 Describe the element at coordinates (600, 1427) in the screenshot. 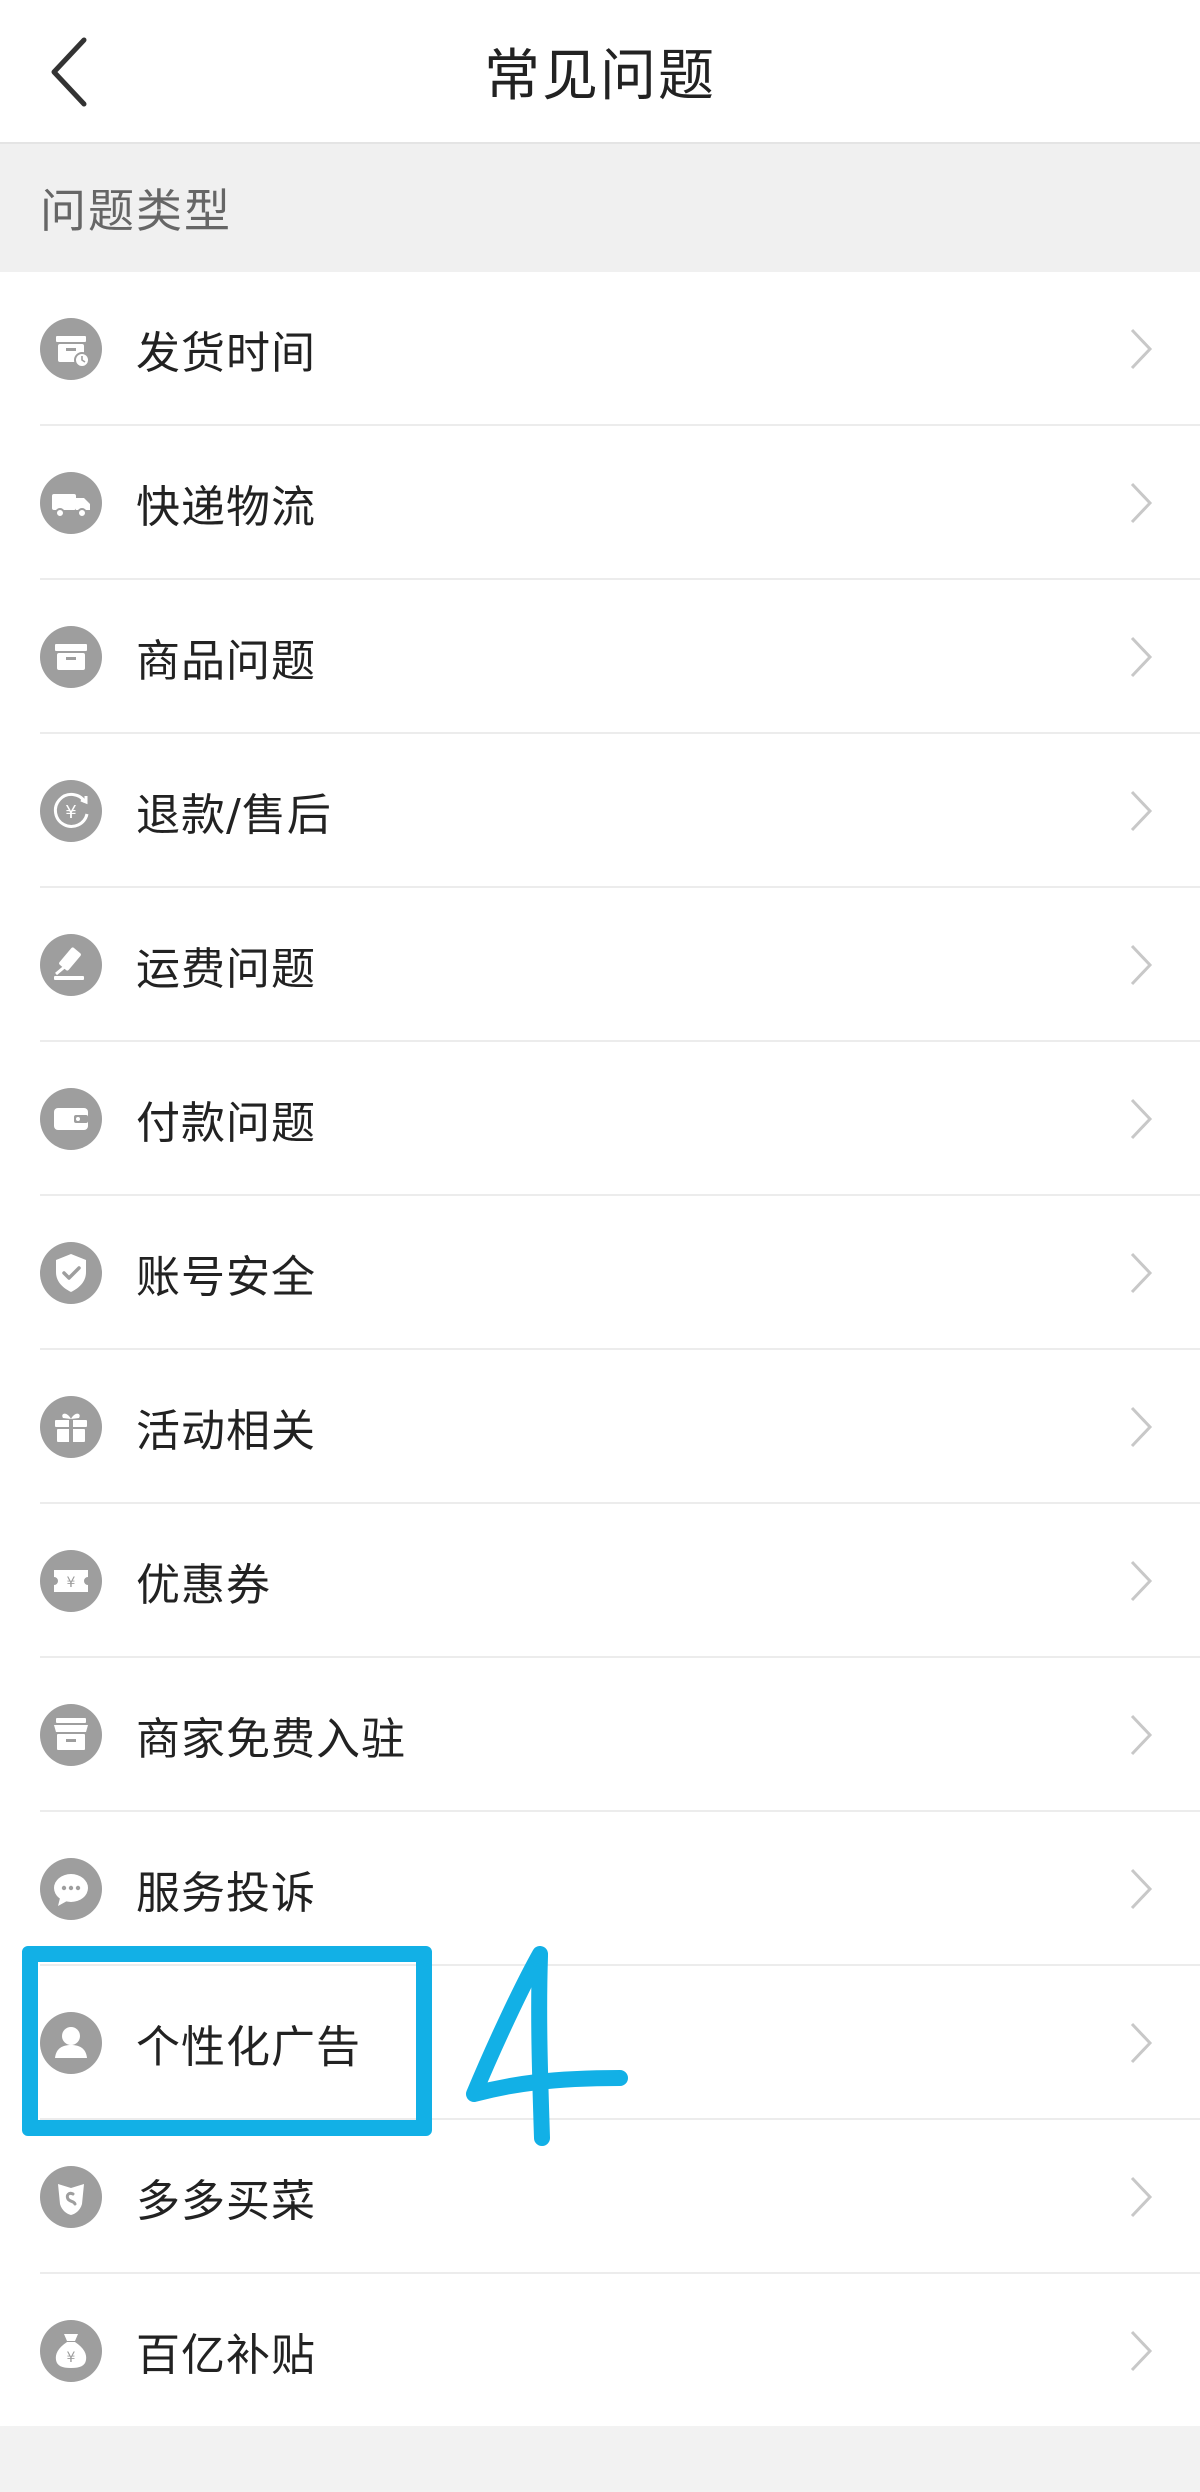

I see `list-item-activities: 活动相关` at that location.